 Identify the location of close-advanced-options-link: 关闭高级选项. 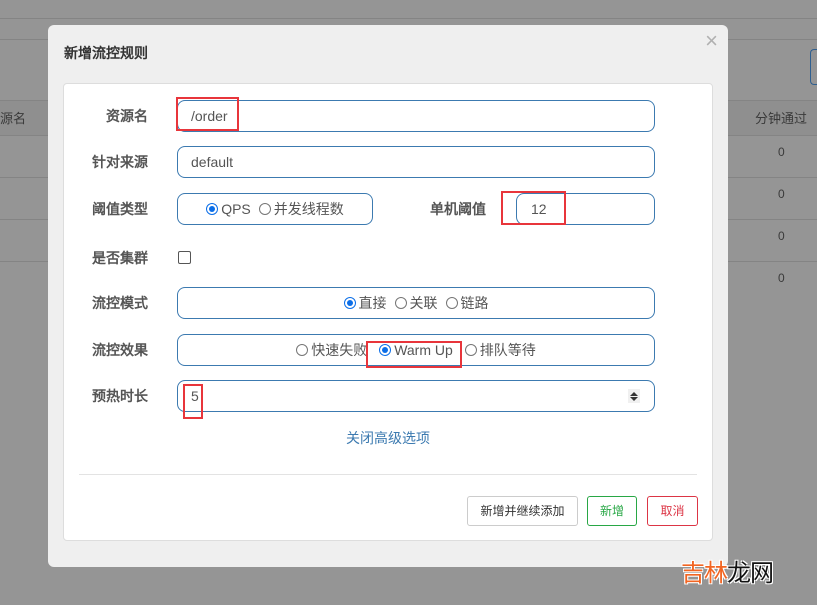
(388, 438).